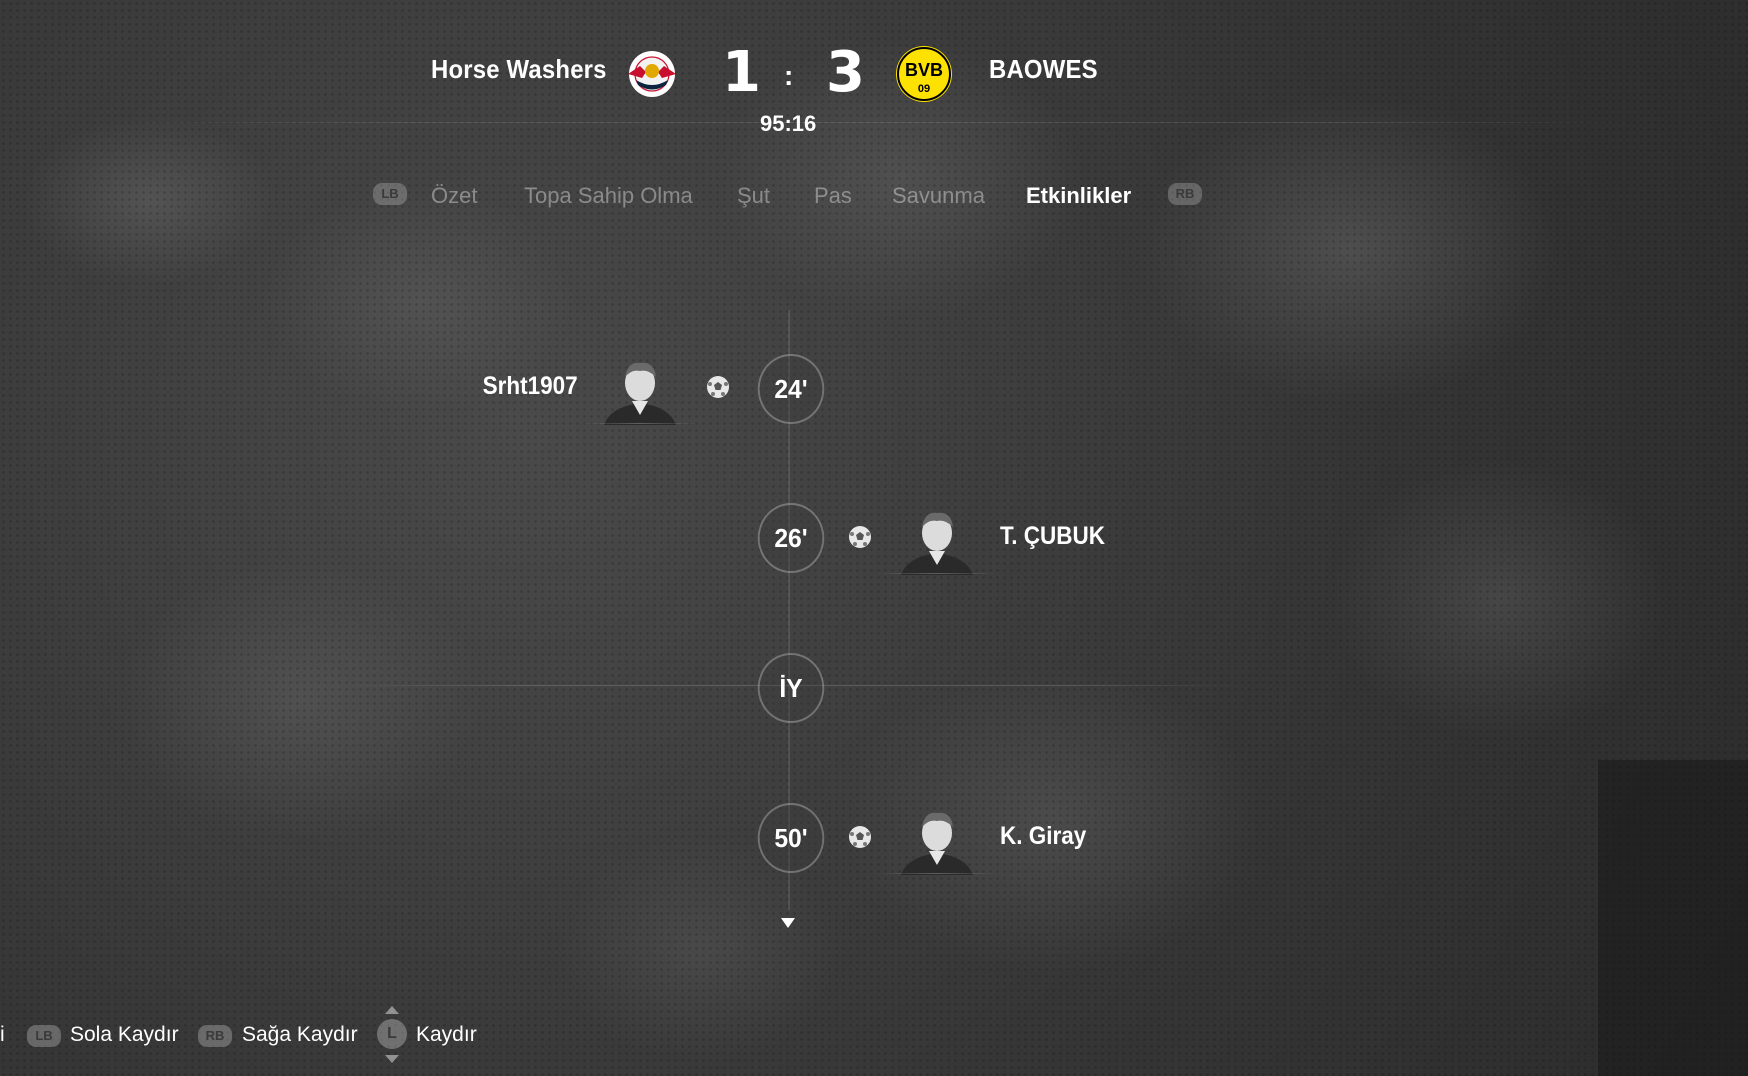  I want to click on tab-pas: Pas, so click(833, 196).